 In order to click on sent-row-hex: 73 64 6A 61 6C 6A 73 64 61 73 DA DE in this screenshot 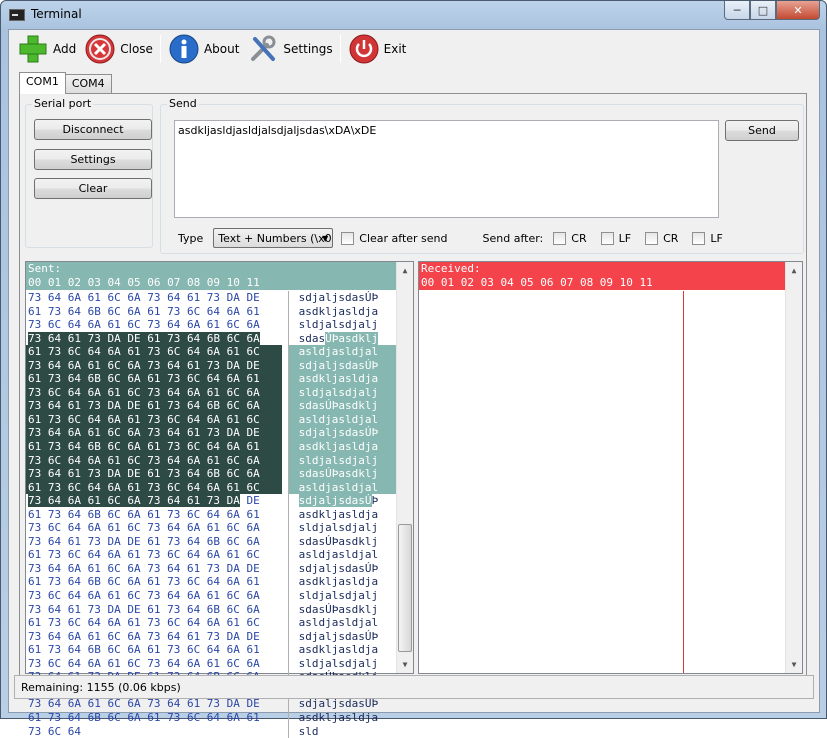, I will do `click(154, 433)`.